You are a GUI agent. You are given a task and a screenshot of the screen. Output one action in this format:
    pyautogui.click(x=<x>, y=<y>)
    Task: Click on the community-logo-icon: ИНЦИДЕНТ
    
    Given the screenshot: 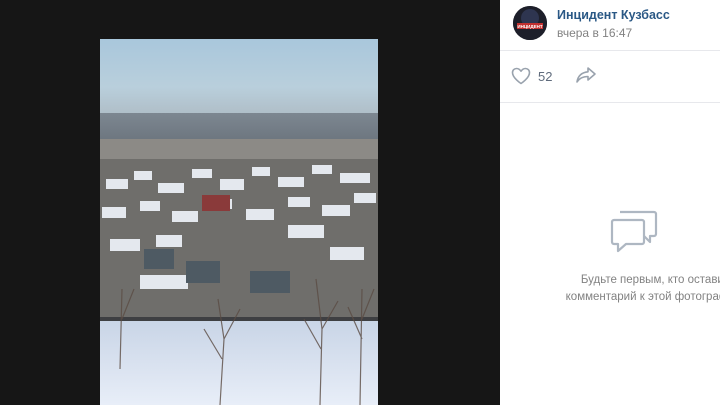 What is the action you would take?
    pyautogui.click(x=530, y=23)
    